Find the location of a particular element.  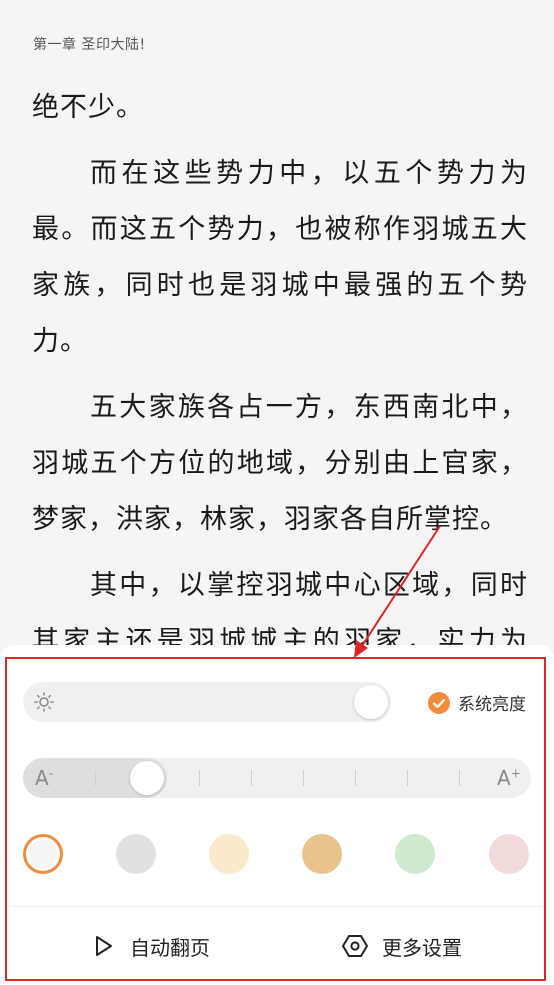

font-increase-button: A+ is located at coordinates (509, 778).